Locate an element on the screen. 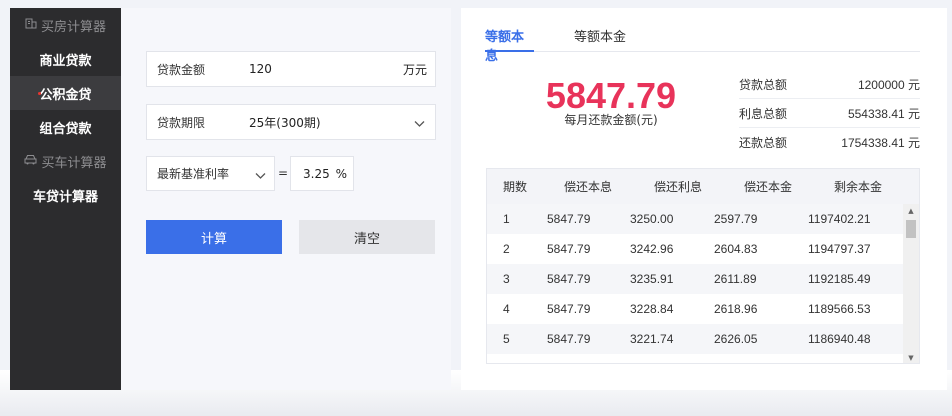  table-row: 2 5847.79 3242.96 2604.83 1194797.37 is located at coordinates (696, 249).